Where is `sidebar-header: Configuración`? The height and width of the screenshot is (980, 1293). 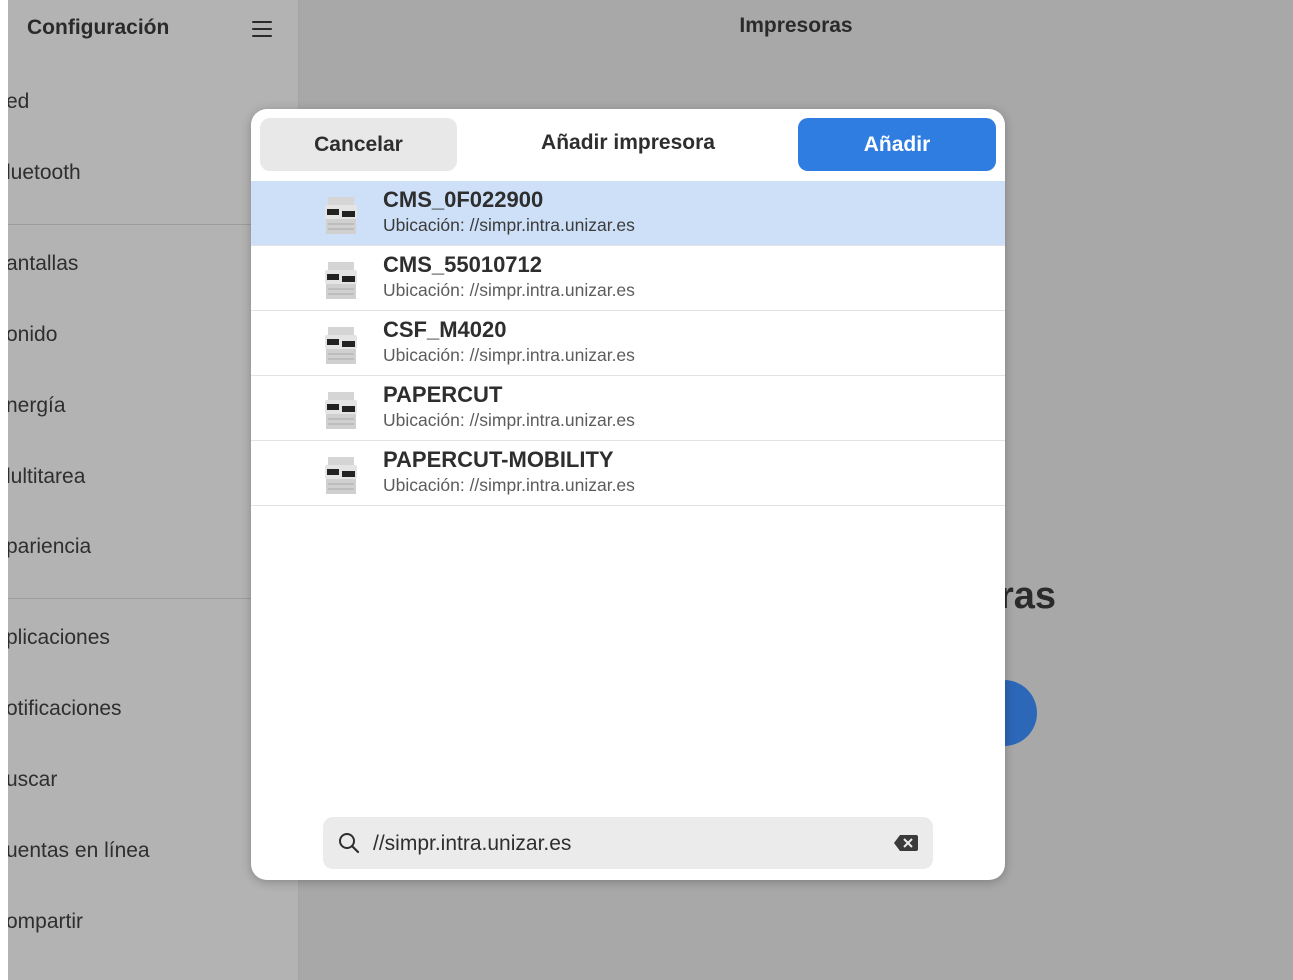 sidebar-header: Configuración is located at coordinates (149, 28).